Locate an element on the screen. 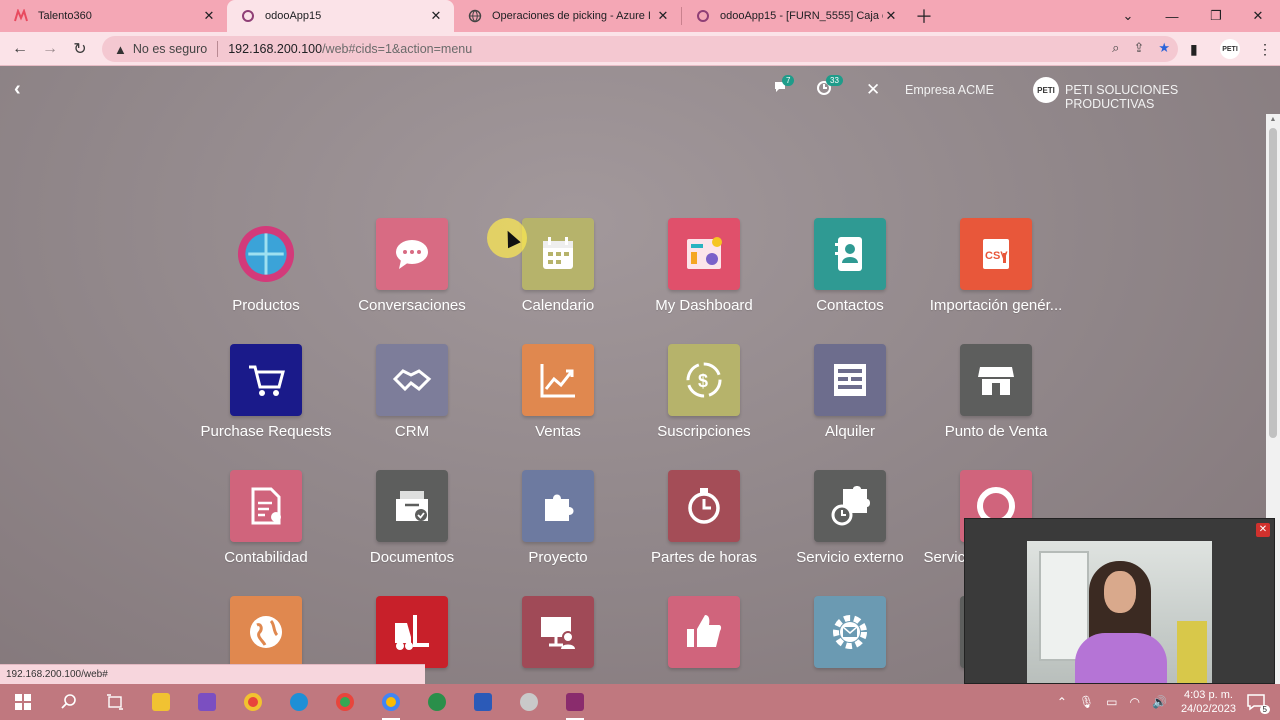 This screenshot has height=720, width=1280. gear-mail-icon is located at coordinates (850, 632).